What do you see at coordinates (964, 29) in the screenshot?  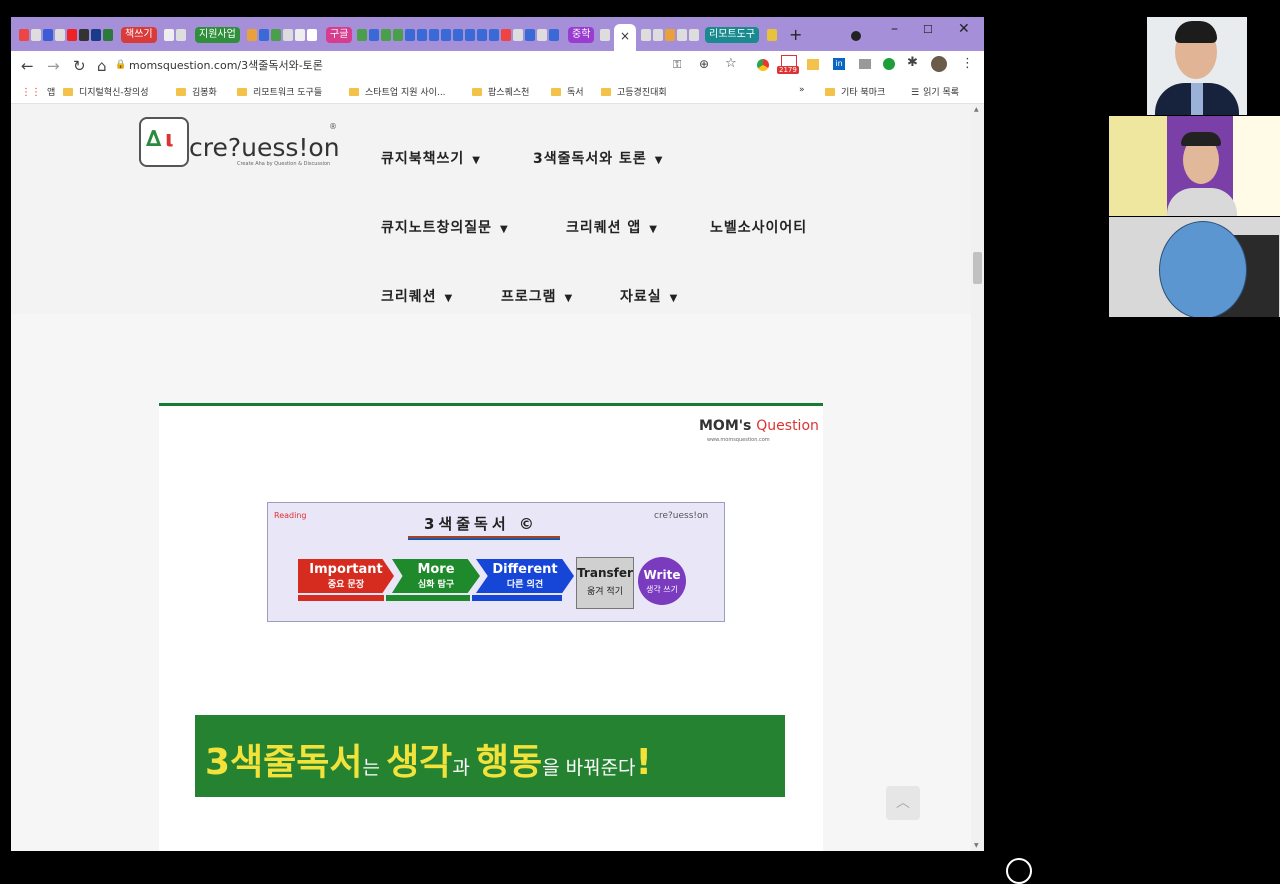 I see `close-window-button: ✕` at bounding box center [964, 29].